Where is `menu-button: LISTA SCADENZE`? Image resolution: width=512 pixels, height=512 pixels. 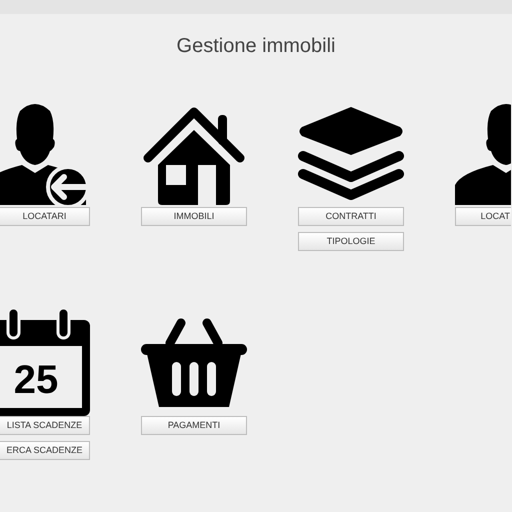
menu-button: LISTA SCADENZE is located at coordinates (45, 425).